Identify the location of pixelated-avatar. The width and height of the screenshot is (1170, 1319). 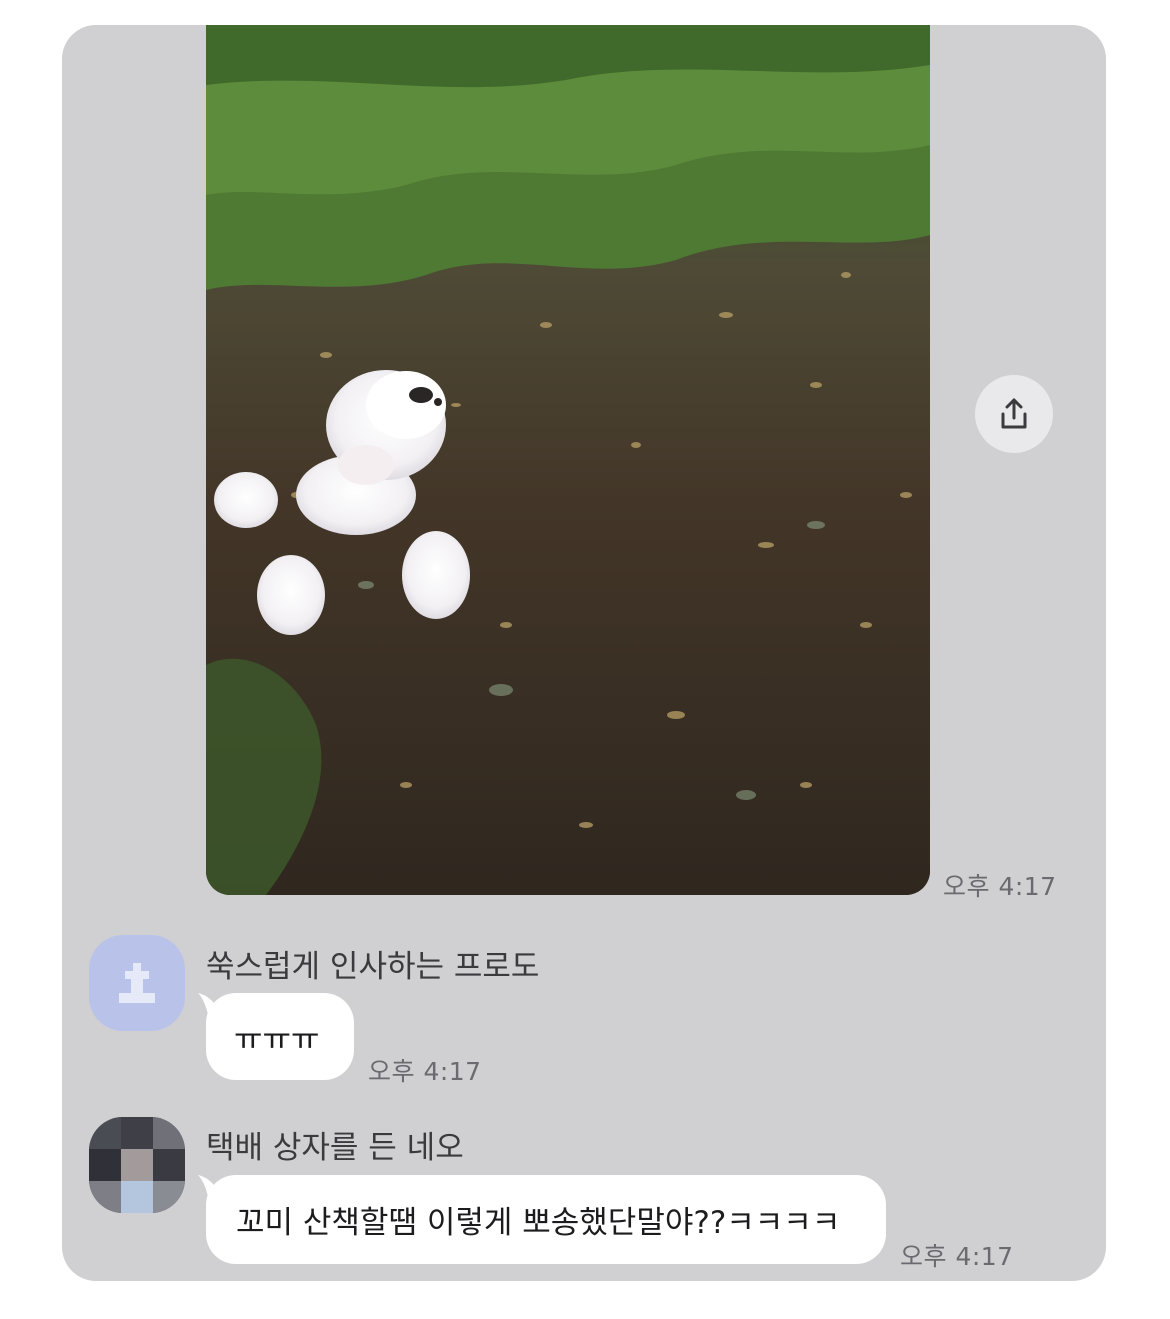
(137, 1165).